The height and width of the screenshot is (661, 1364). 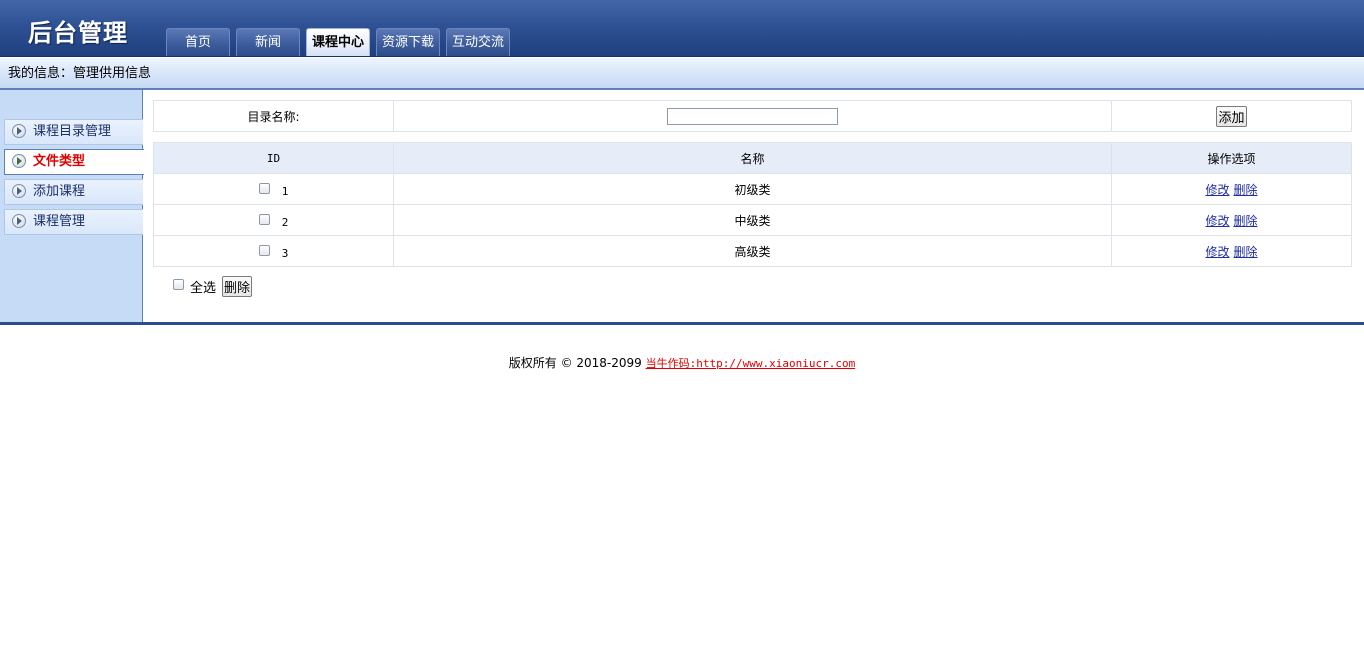 I want to click on header: 后台管理 首页 新闻 课程中心 资源下载 互动交流, so click(x=682, y=28).